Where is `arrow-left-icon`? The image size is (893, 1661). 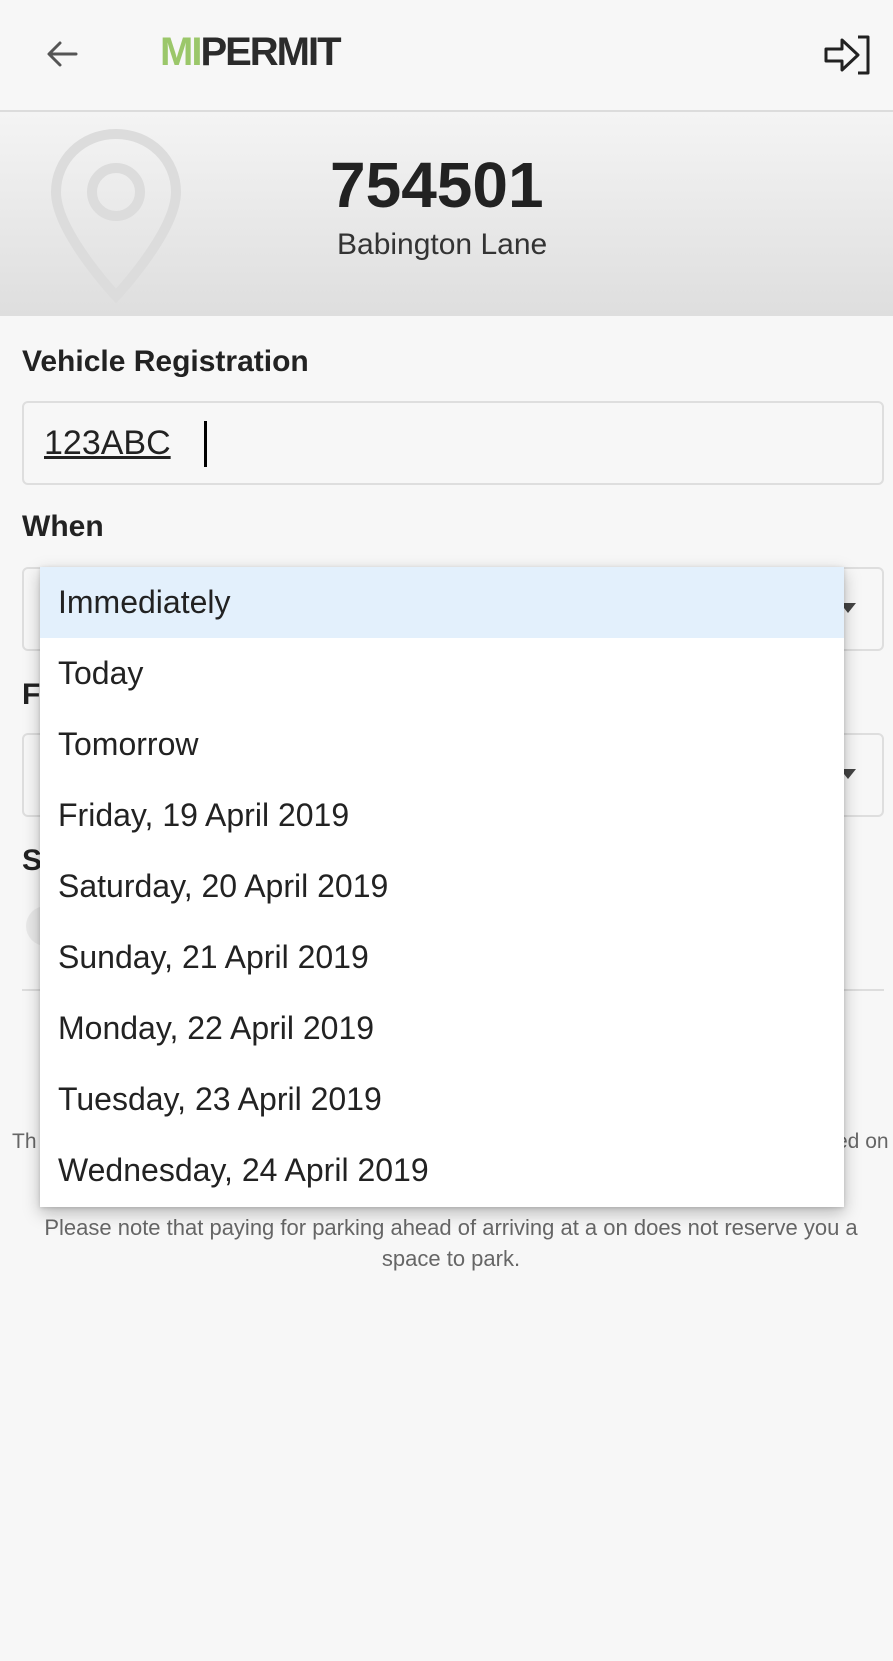 arrow-left-icon is located at coordinates (62, 54).